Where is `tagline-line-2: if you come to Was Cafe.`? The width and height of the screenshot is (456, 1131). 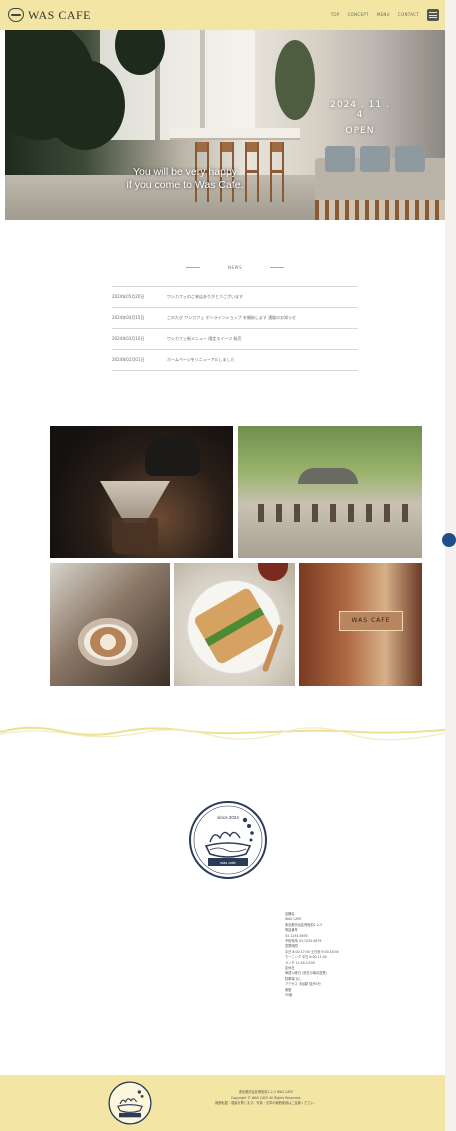
tagline-line-2: if you come to Was Cafe. is located at coordinates (185, 185).